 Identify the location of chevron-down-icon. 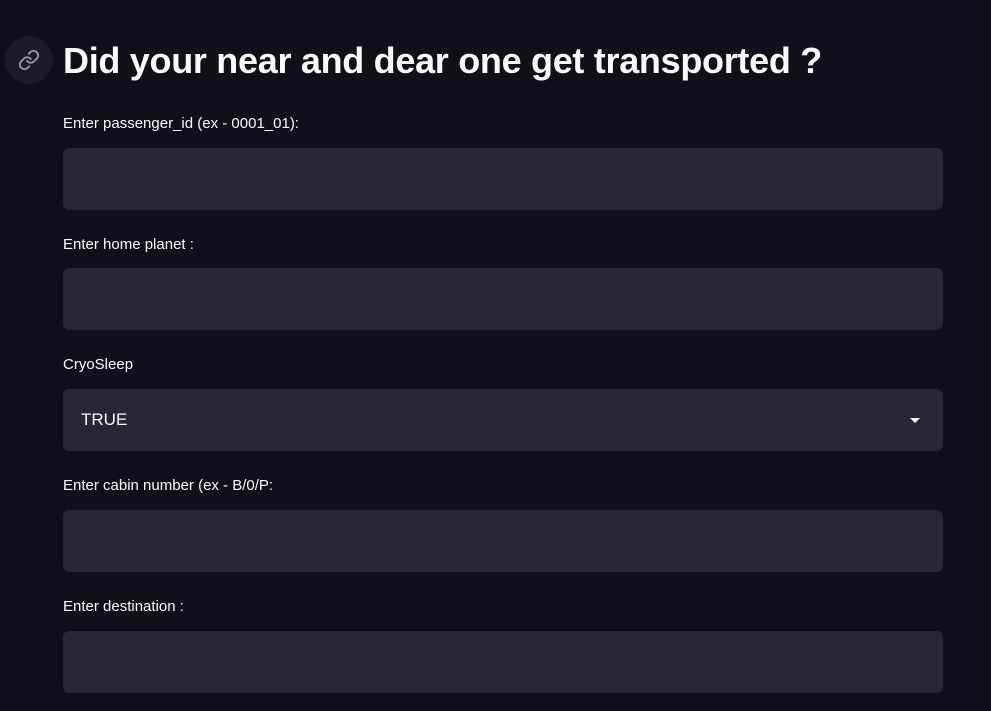
(915, 420).